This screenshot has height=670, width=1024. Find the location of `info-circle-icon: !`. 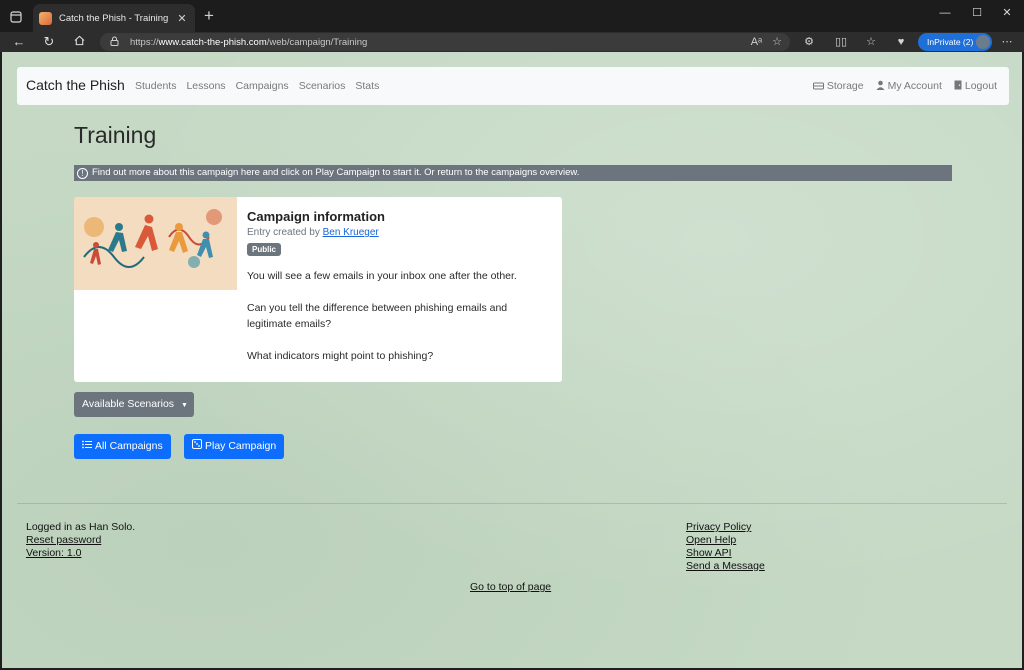

info-circle-icon: ! is located at coordinates (82, 173).